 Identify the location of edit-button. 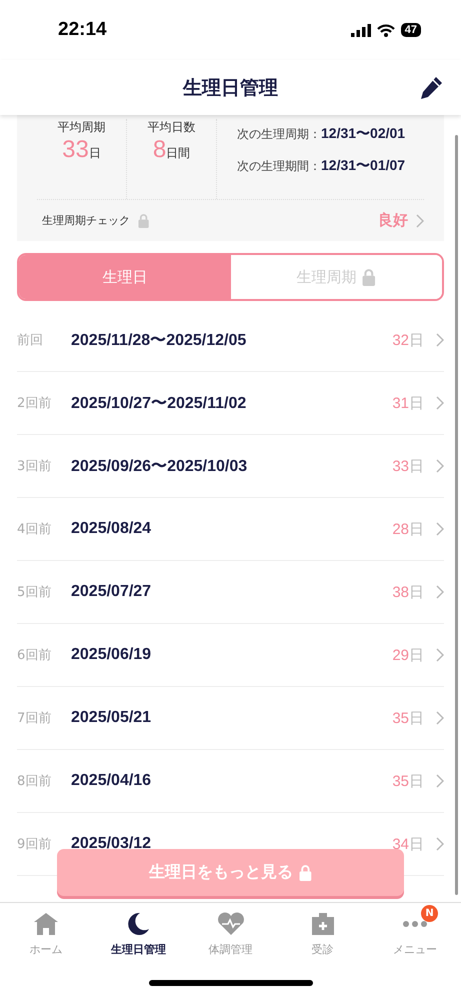
(431, 88).